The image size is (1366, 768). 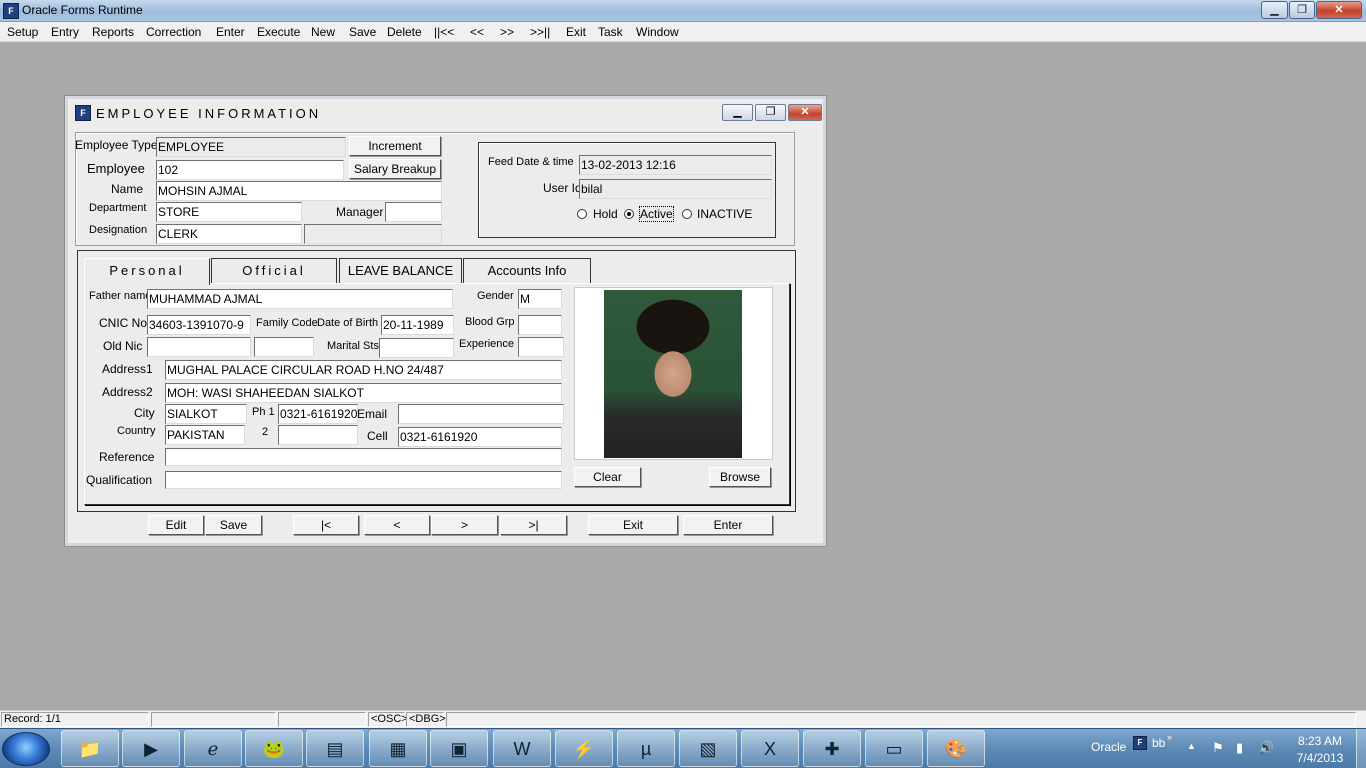 I want to click on battery-icon: ▮, so click(x=1239, y=748).